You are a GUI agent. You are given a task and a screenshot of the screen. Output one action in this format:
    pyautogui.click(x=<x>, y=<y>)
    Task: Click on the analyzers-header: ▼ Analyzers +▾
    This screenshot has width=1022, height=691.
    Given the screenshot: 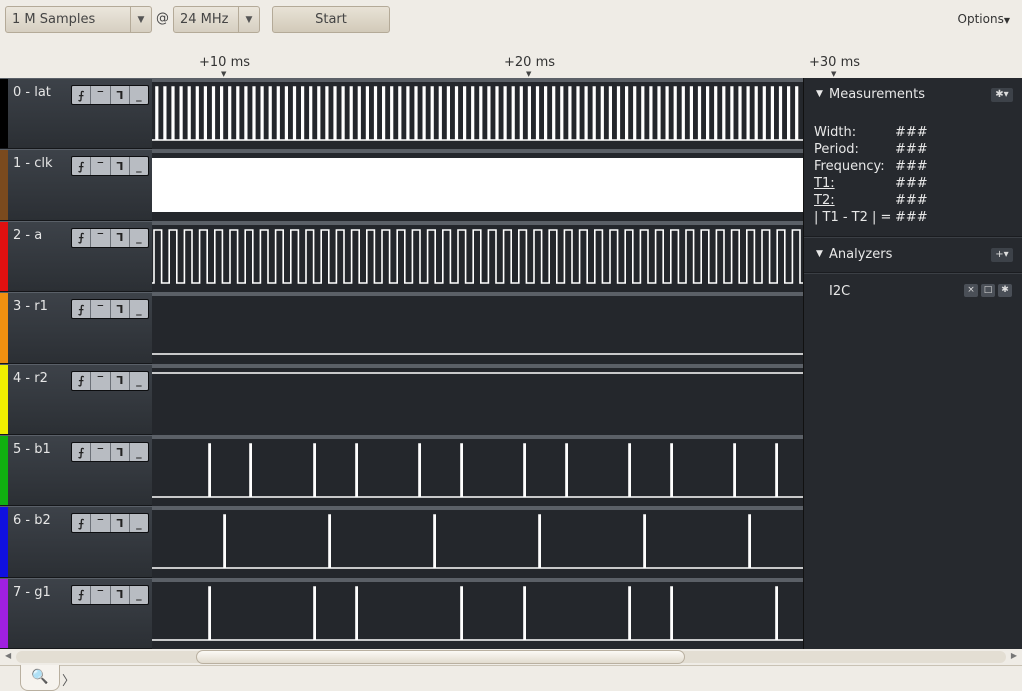 What is the action you would take?
    pyautogui.click(x=913, y=255)
    